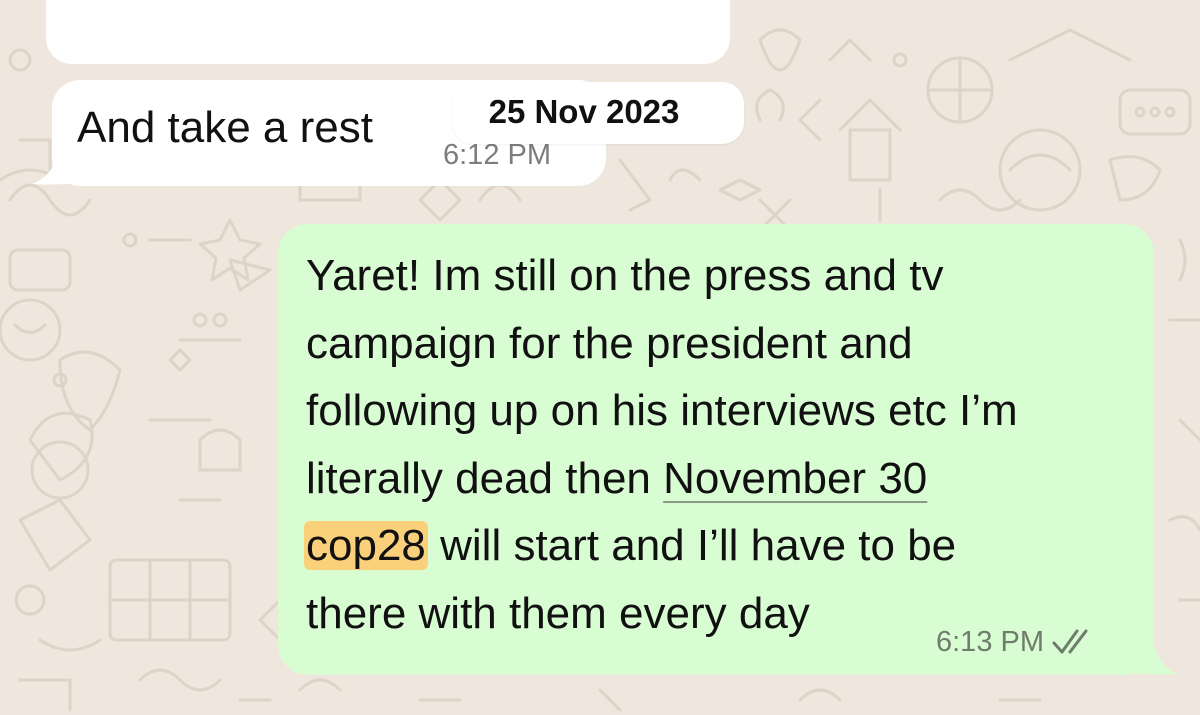 The height and width of the screenshot is (715, 1200). I want to click on video-call-icon, so click(930, 6).